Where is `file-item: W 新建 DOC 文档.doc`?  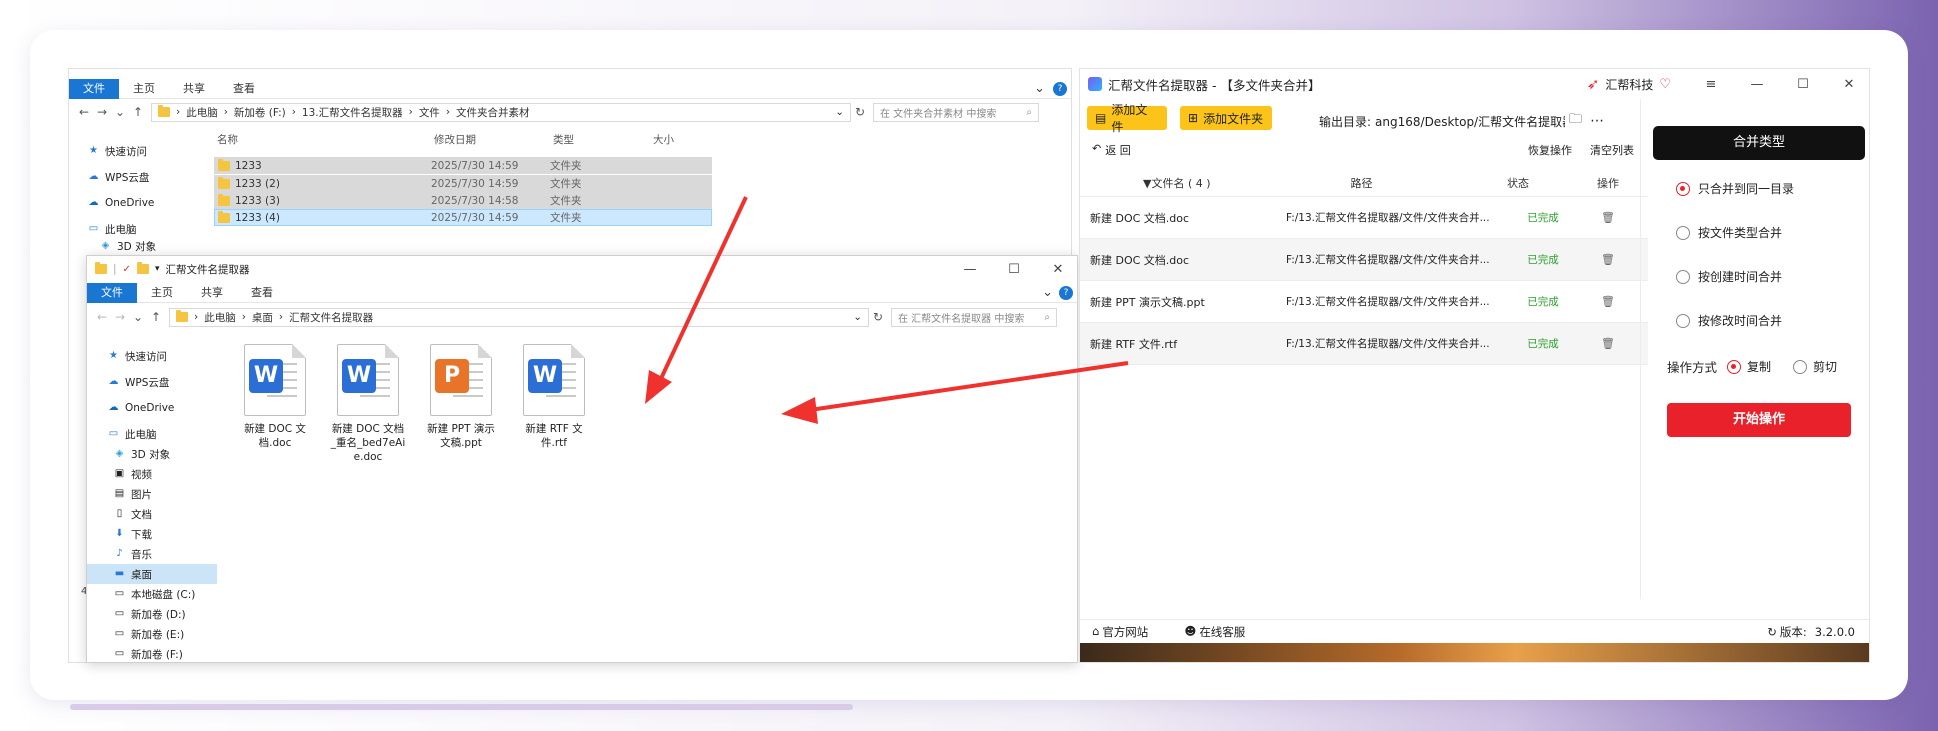 file-item: W 新建 DOC 文档.doc is located at coordinates (275, 397).